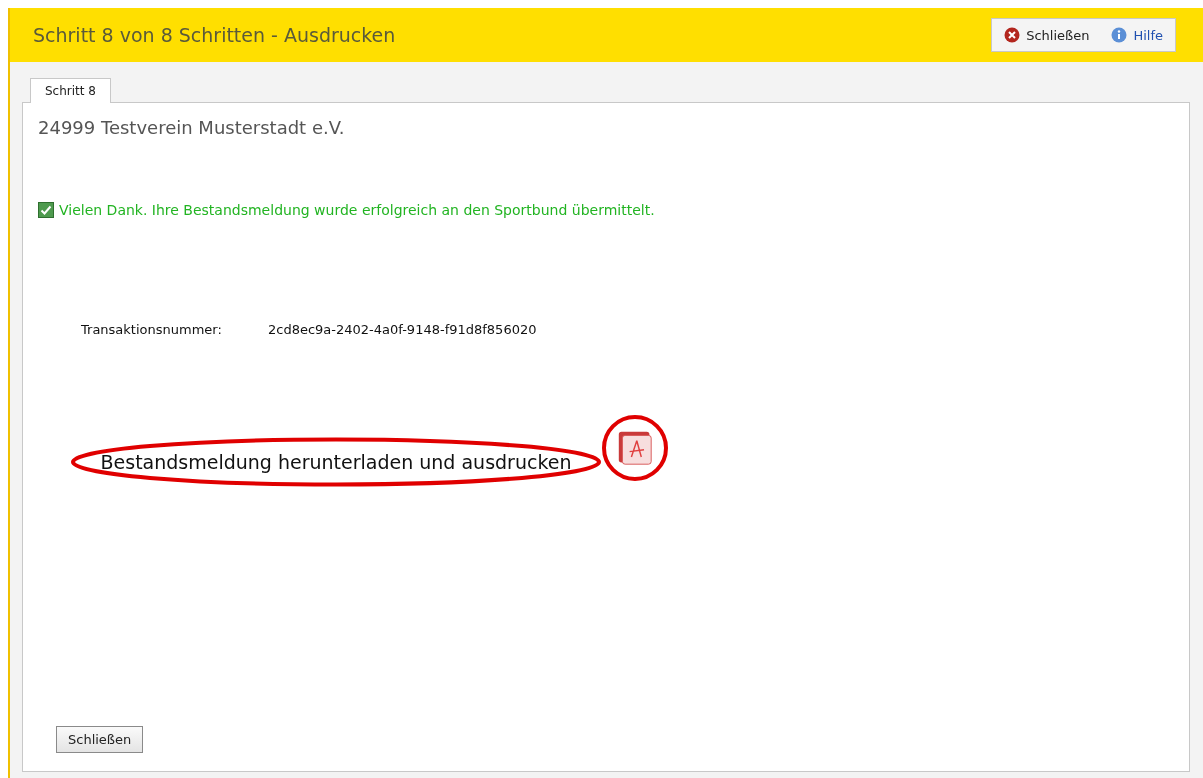 The height and width of the screenshot is (778, 1203). Describe the element at coordinates (214, 35) in the screenshot. I see `page-title: Schritt 8 von 8 Schritten - Ausdrucken` at that location.